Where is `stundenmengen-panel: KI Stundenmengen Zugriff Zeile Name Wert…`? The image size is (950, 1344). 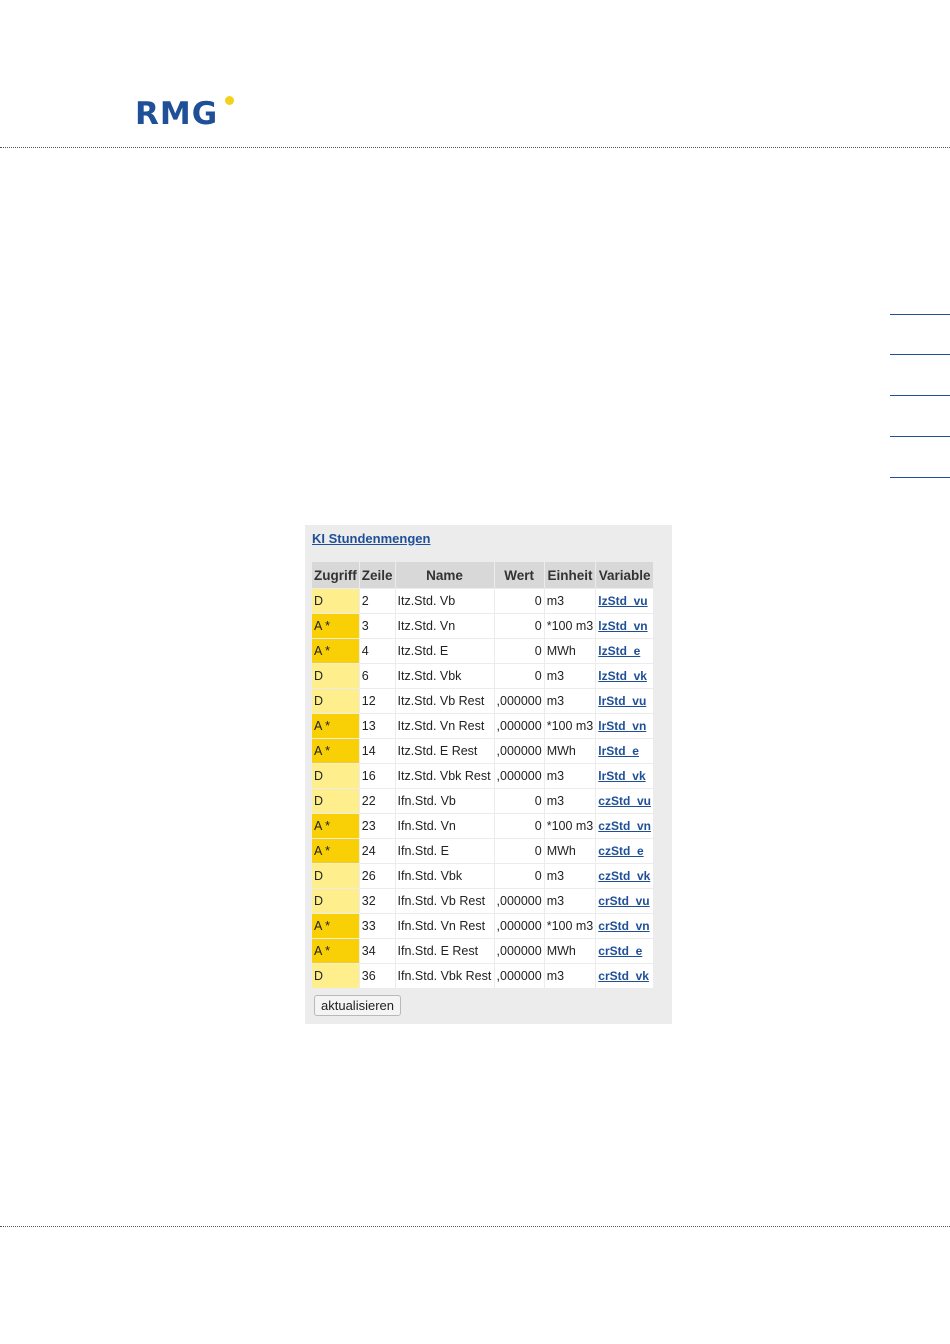
stundenmengen-panel: KI Stundenmengen Zugriff Zeile Name Wert… is located at coordinates (488, 774).